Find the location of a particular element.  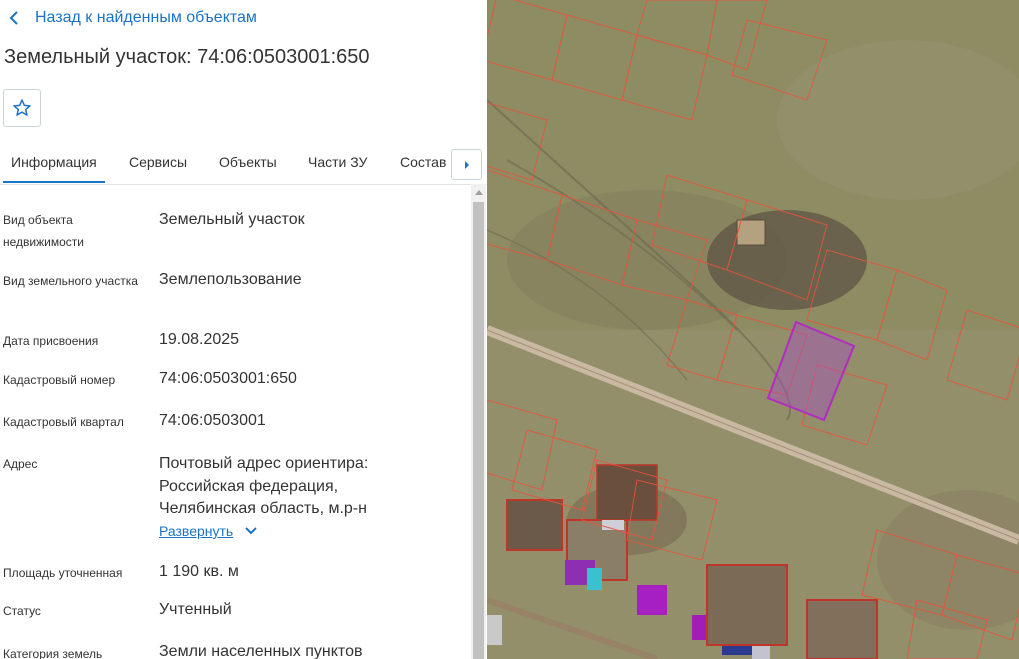

field-label-plot-type: Вид земельного участка is located at coordinates (70, 281).